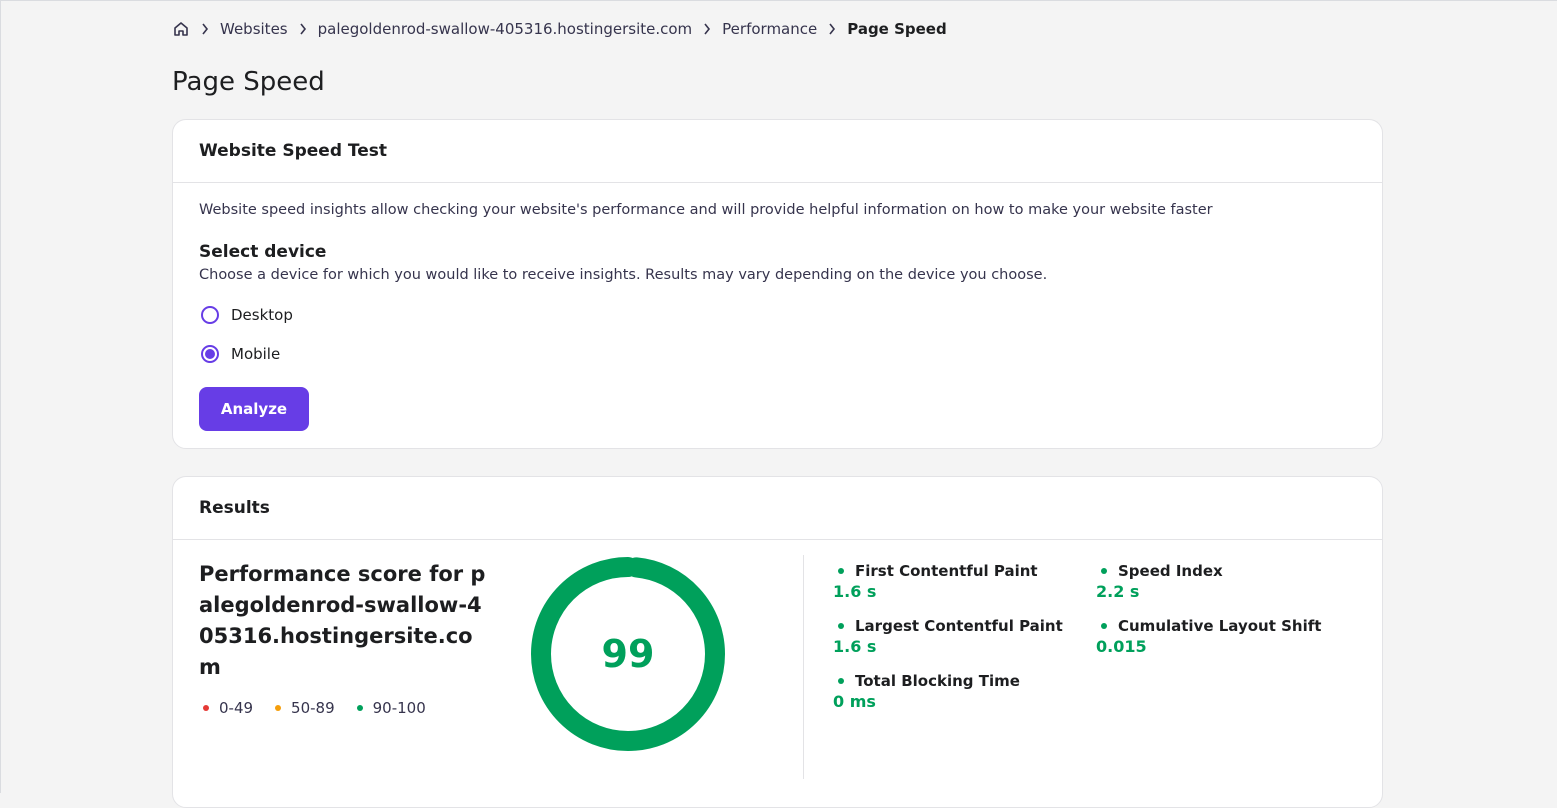 The width and height of the screenshot is (1557, 808). Describe the element at coordinates (959, 626) in the screenshot. I see `metric-name: Largest Contentful Paint` at that location.